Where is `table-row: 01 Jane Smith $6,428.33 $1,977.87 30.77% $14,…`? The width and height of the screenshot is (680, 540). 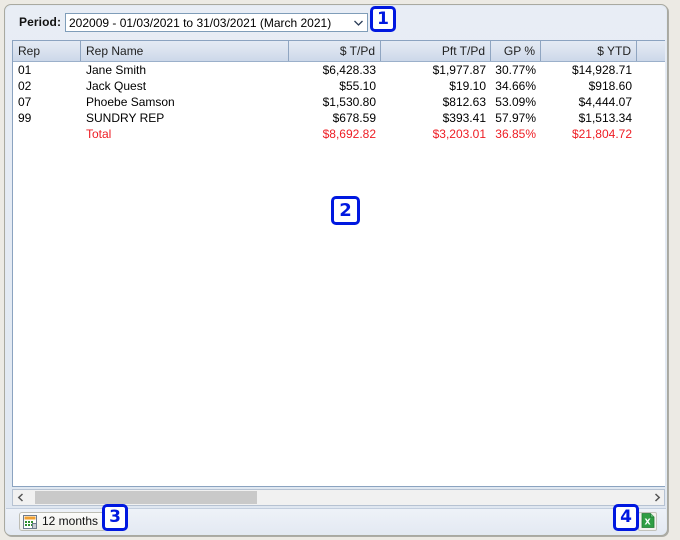
table-row: 01 Jane Smith $6,428.33 $1,977.87 30.77% $14,… is located at coordinates (339, 70).